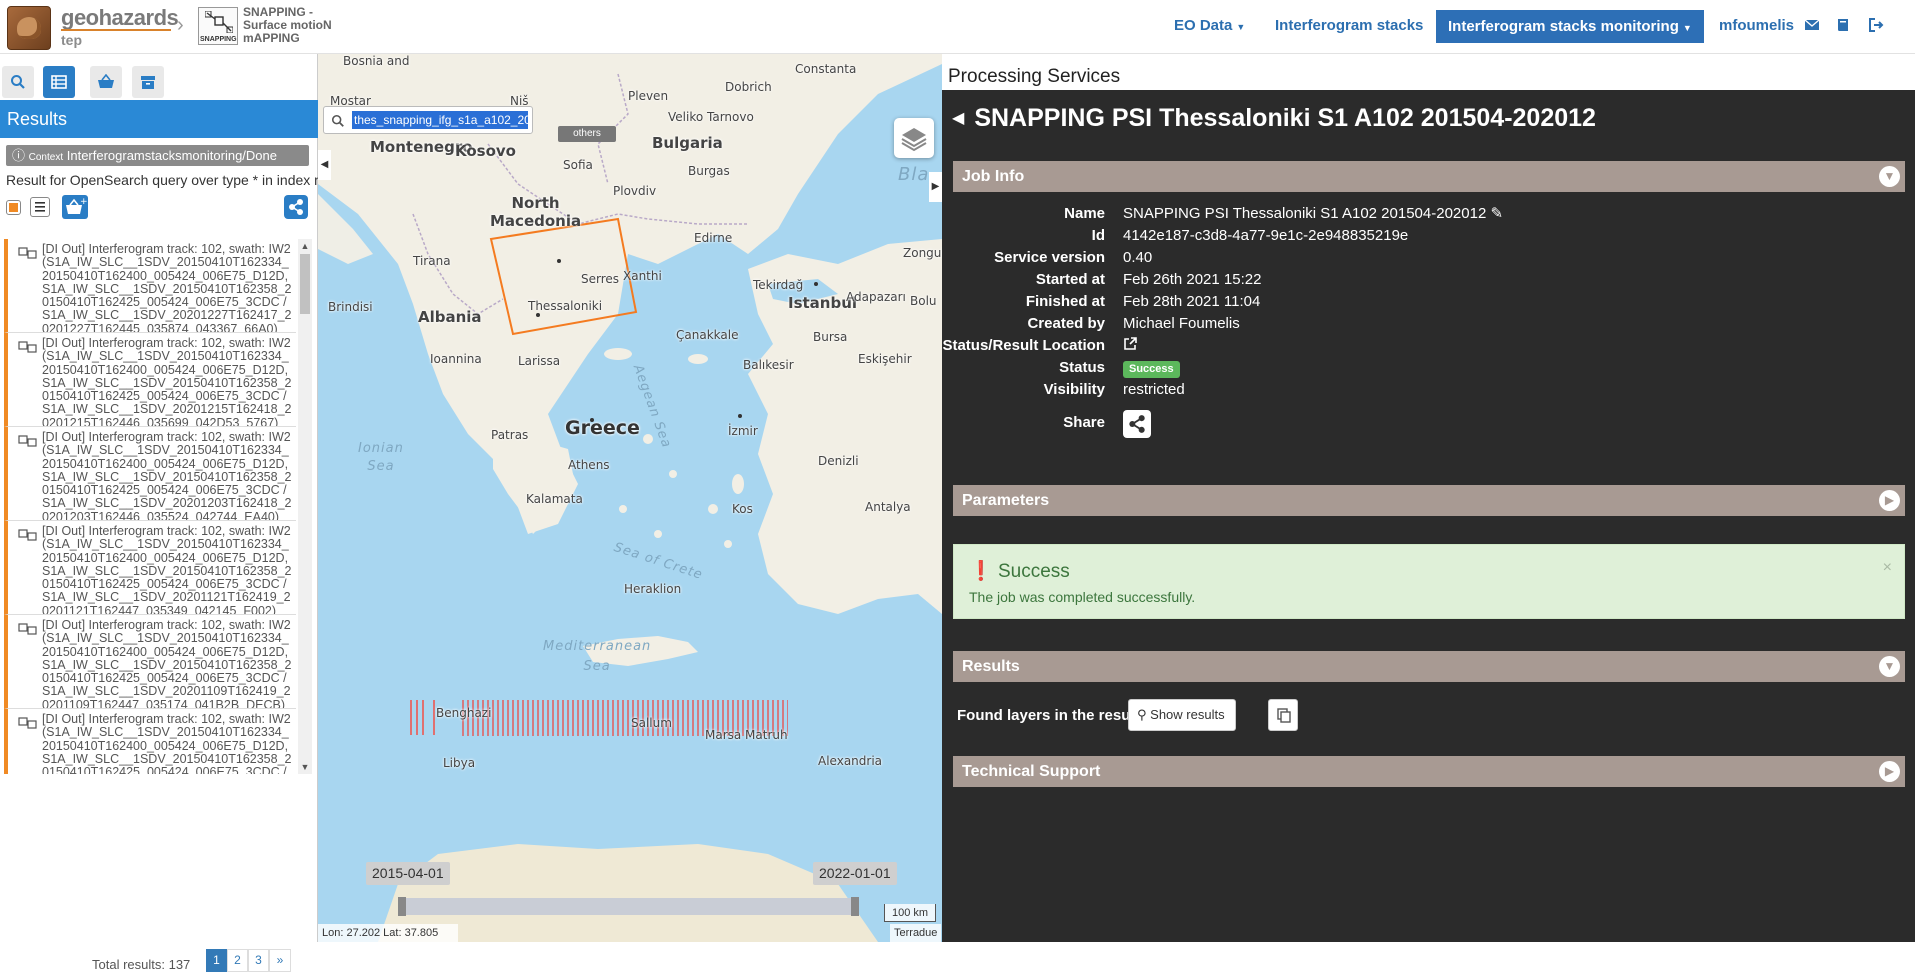 The image size is (1915, 972). Describe the element at coordinates (1496, 213) in the screenshot. I see `pencil-icon: ✎` at that location.